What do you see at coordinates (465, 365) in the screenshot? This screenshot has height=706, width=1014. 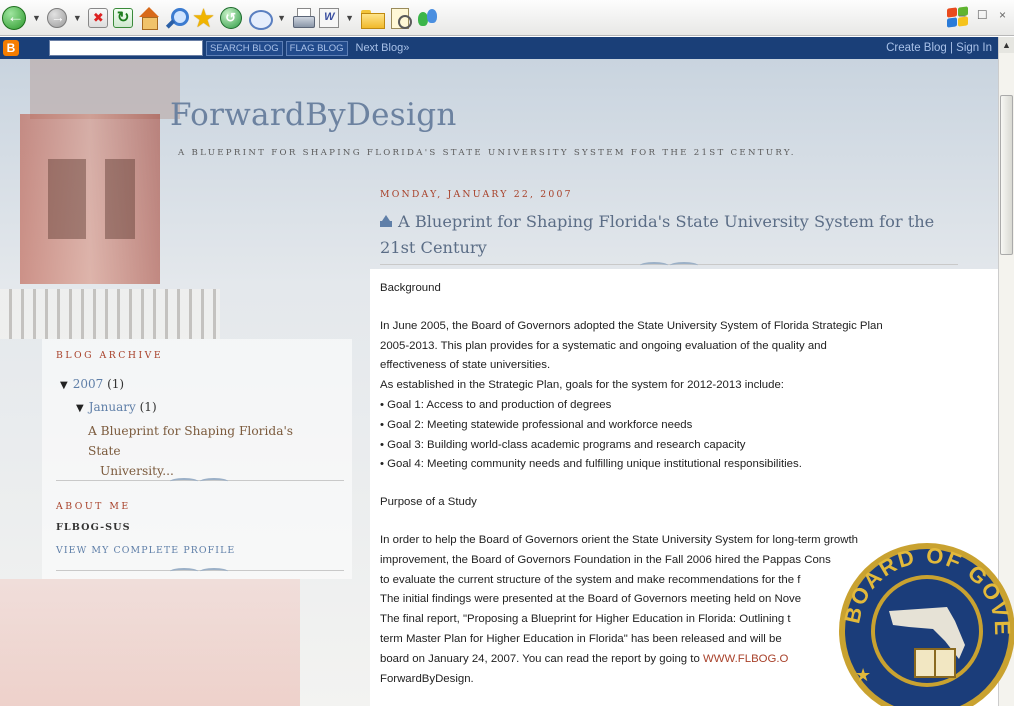 I see `paragraph-line: effectiveness of state universities.` at bounding box center [465, 365].